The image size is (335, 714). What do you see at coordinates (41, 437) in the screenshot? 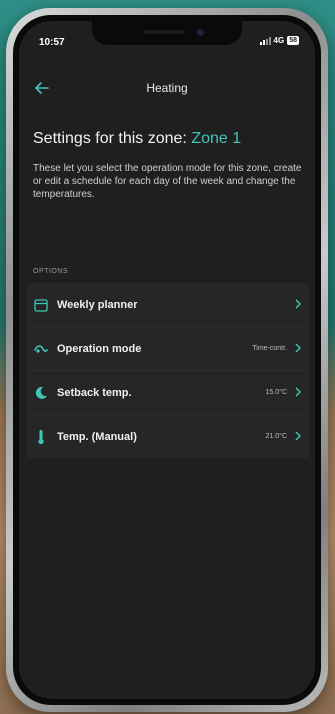
I see `thermometer-icon` at bounding box center [41, 437].